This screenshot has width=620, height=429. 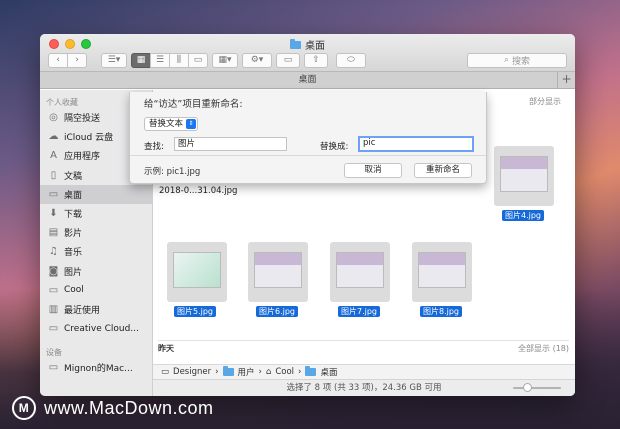 I want to click on sidebar-item-label: 隔空投送, so click(x=82, y=119).